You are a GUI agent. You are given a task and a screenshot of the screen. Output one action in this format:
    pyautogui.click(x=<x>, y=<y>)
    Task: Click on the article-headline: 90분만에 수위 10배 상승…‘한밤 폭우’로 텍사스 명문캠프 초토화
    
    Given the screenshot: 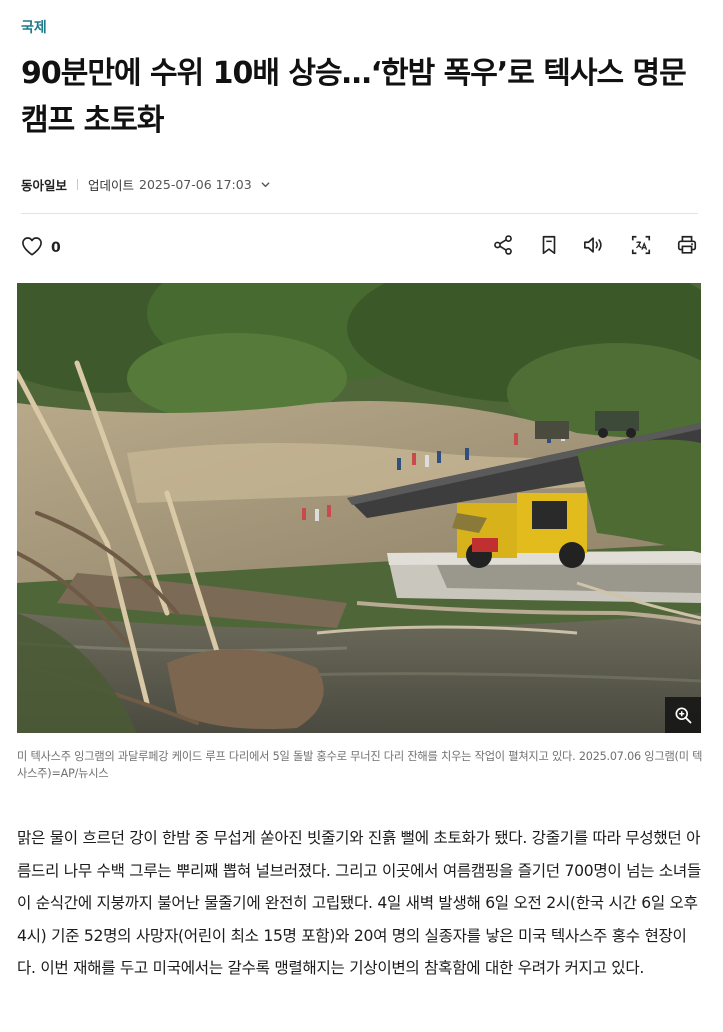 What is the action you would take?
    pyautogui.click(x=354, y=97)
    